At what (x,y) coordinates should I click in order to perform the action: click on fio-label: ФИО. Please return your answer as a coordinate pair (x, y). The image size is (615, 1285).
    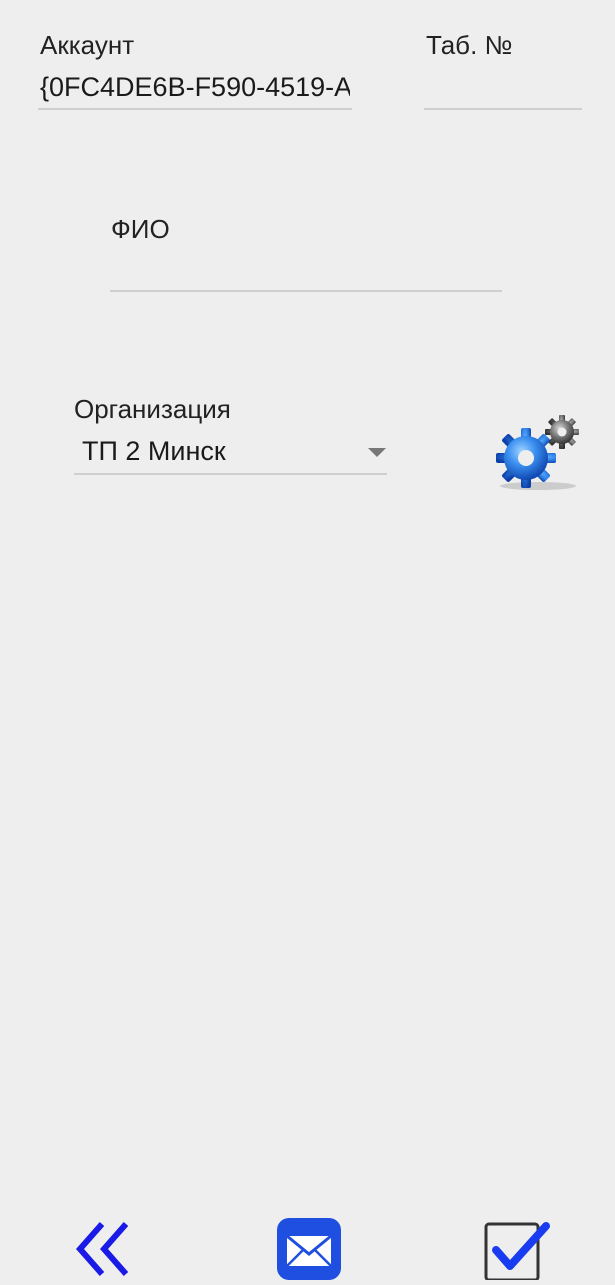
    Looking at the image, I should click on (140, 229).